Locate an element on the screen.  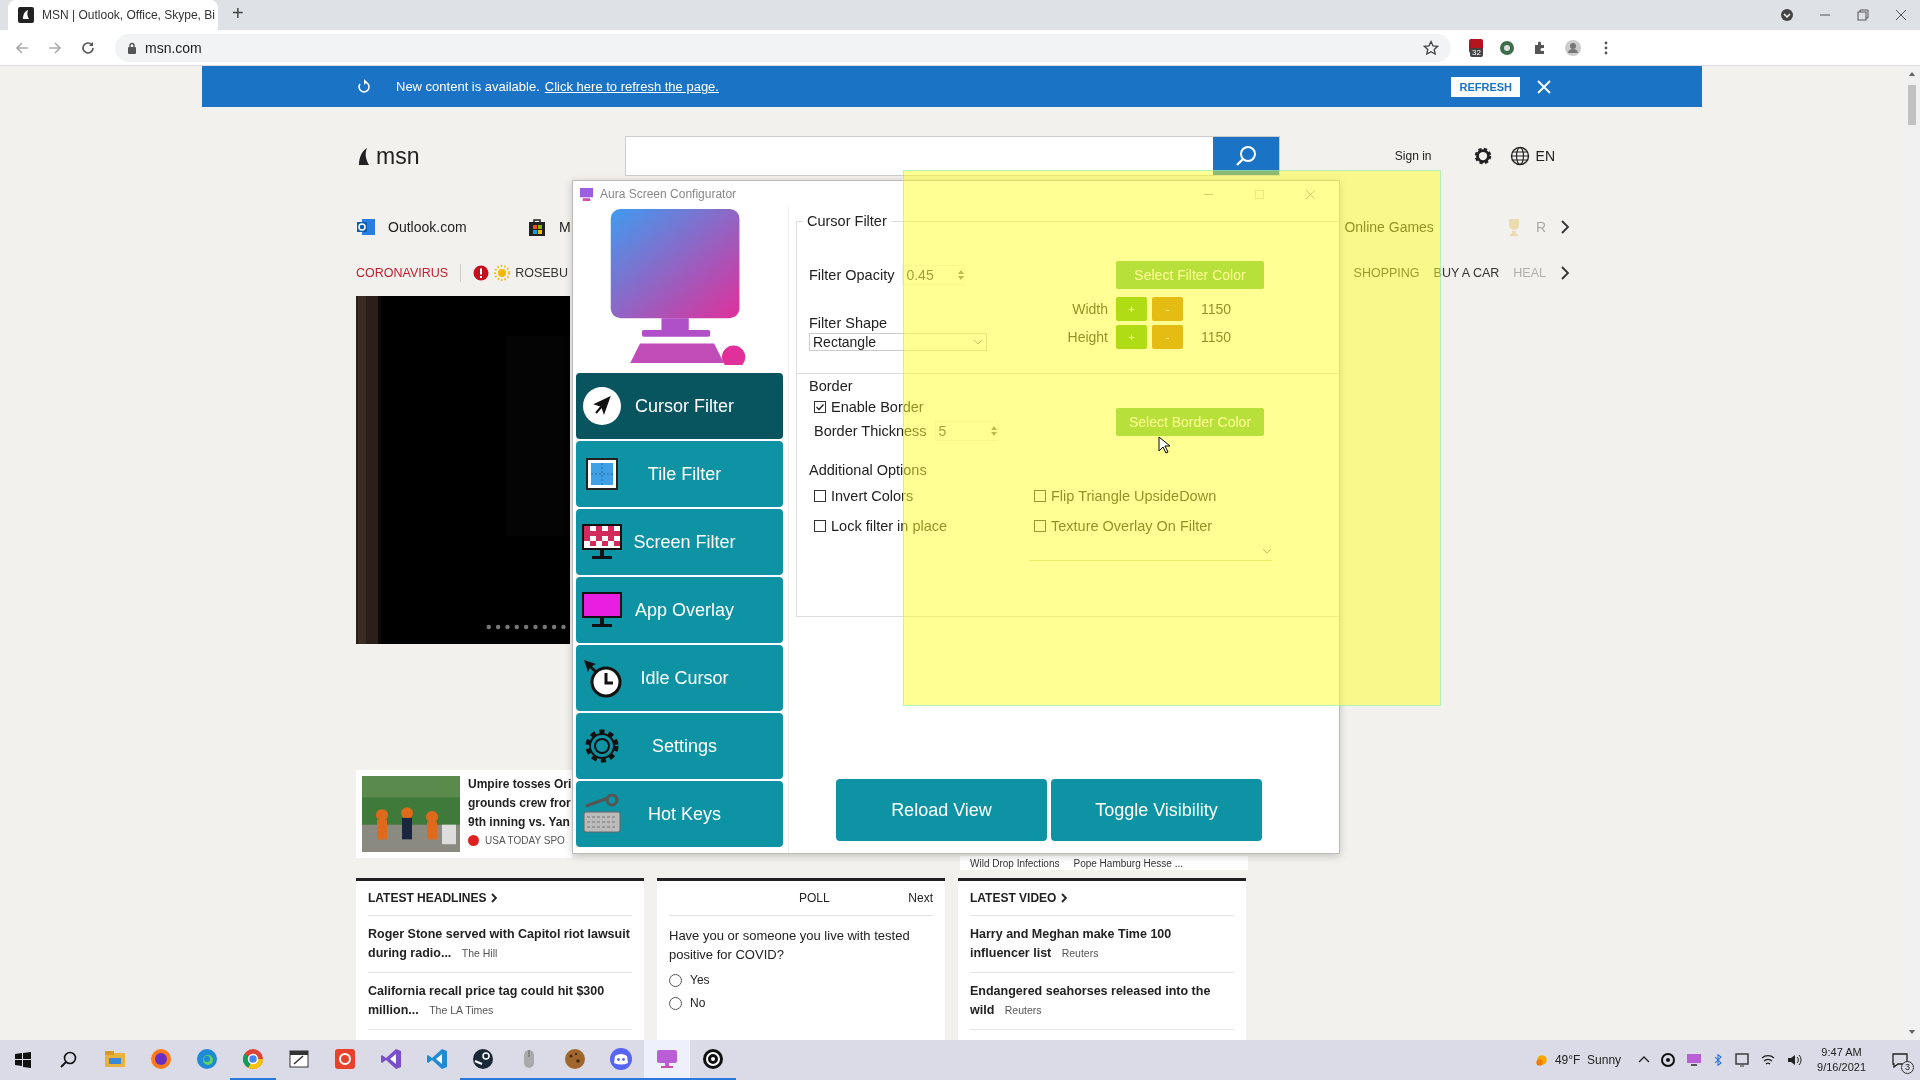
refresh-icon is located at coordinates (364, 86).